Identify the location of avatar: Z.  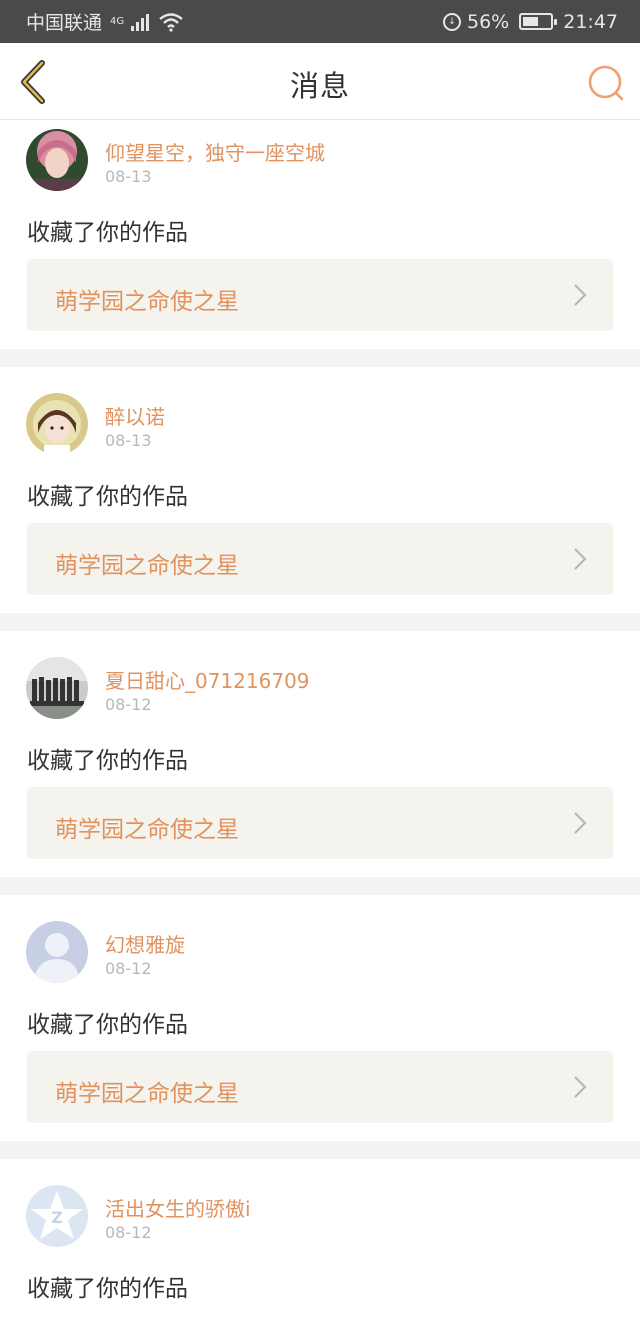
(57, 1216).